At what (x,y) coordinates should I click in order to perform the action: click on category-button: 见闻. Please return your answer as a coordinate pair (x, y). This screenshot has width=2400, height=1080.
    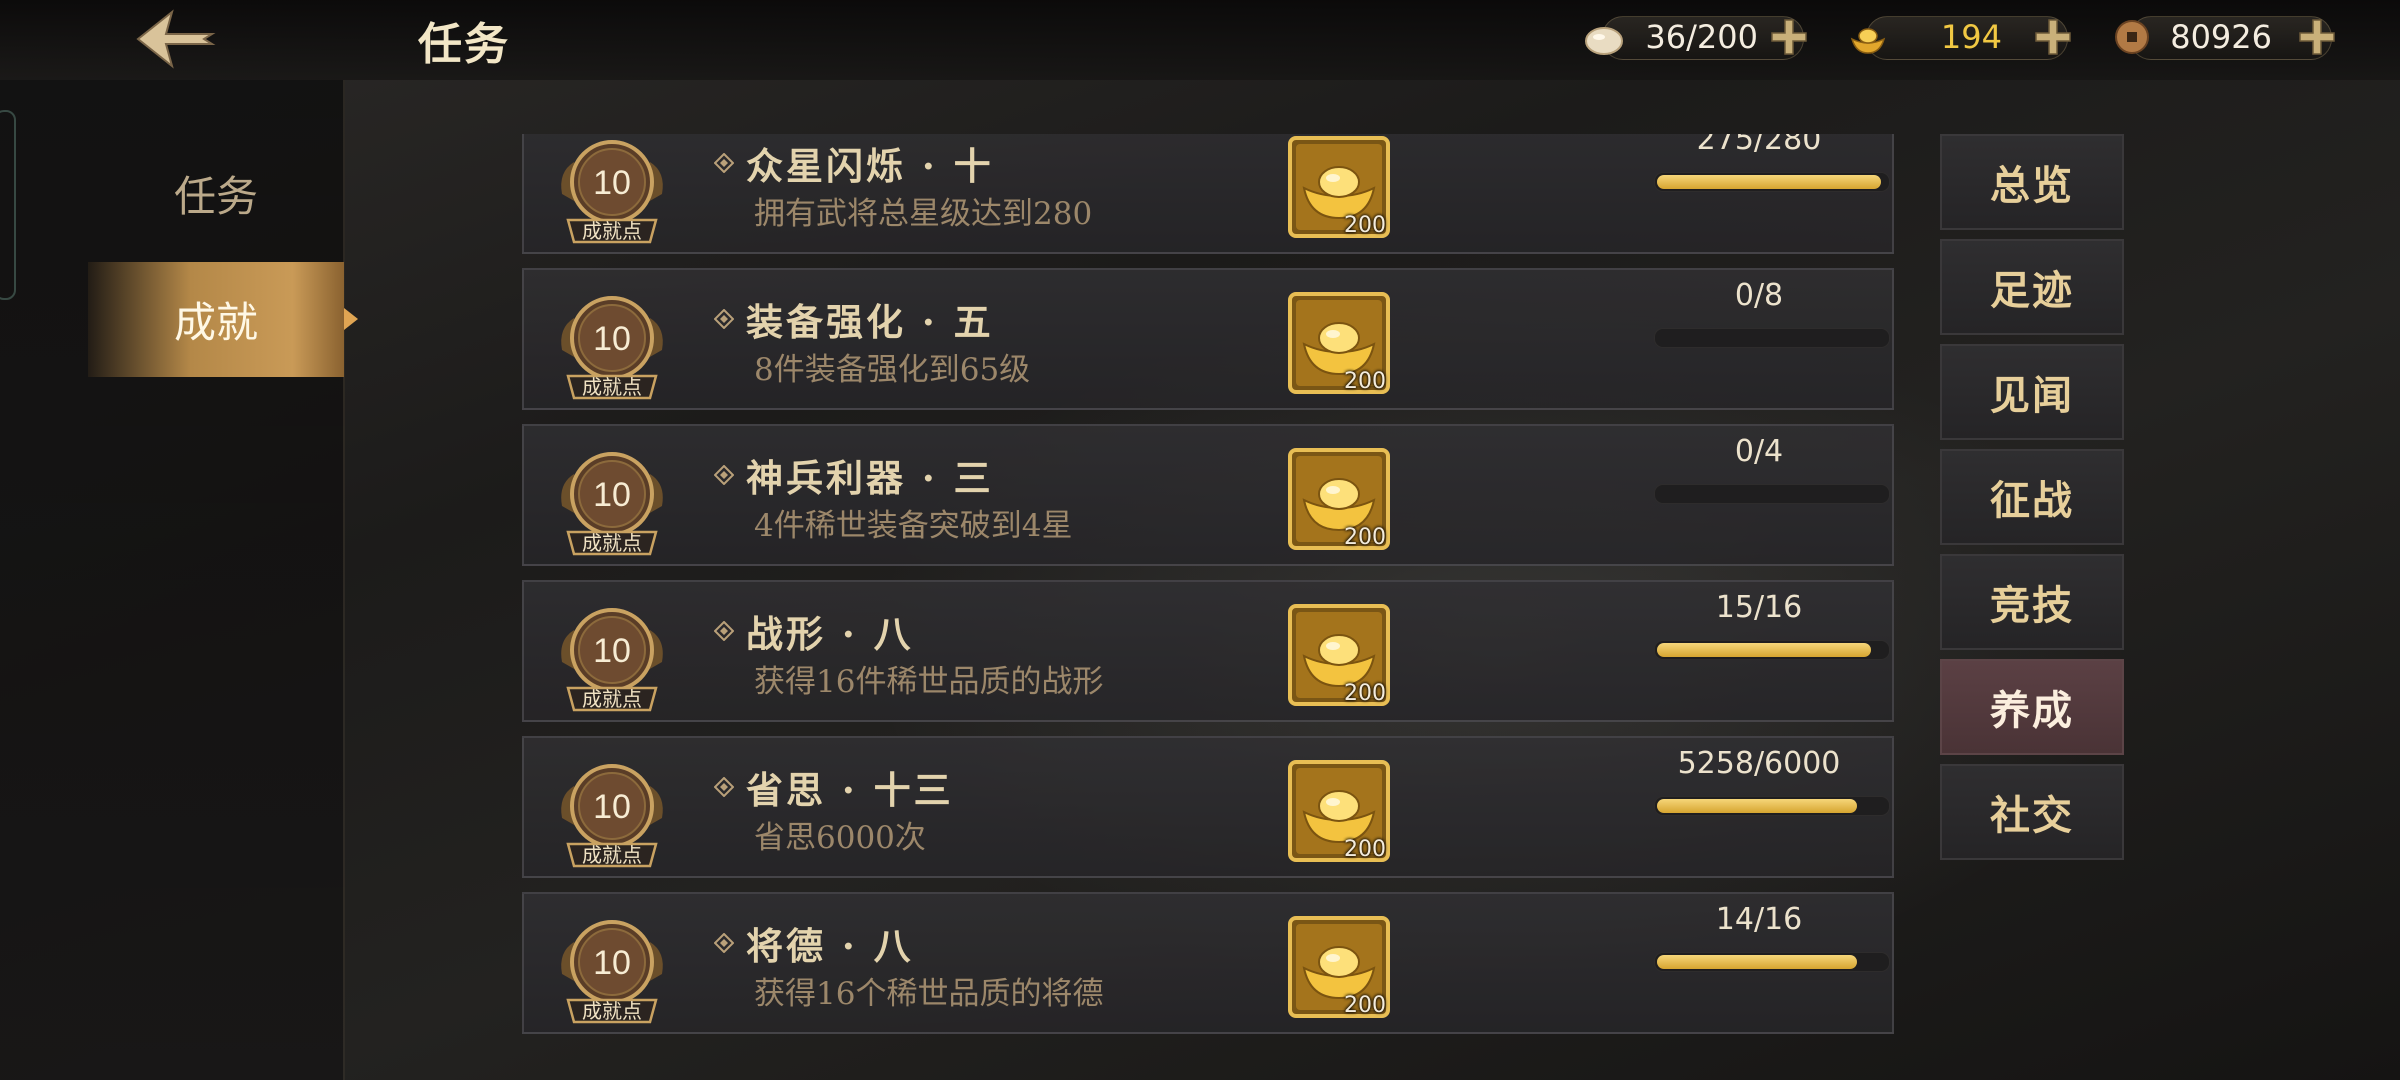
    Looking at the image, I should click on (2032, 392).